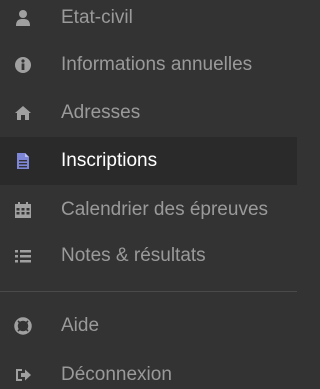  Describe the element at coordinates (148, 21) in the screenshot. I see `menu-item-etat-civil: Etat-civil` at that location.